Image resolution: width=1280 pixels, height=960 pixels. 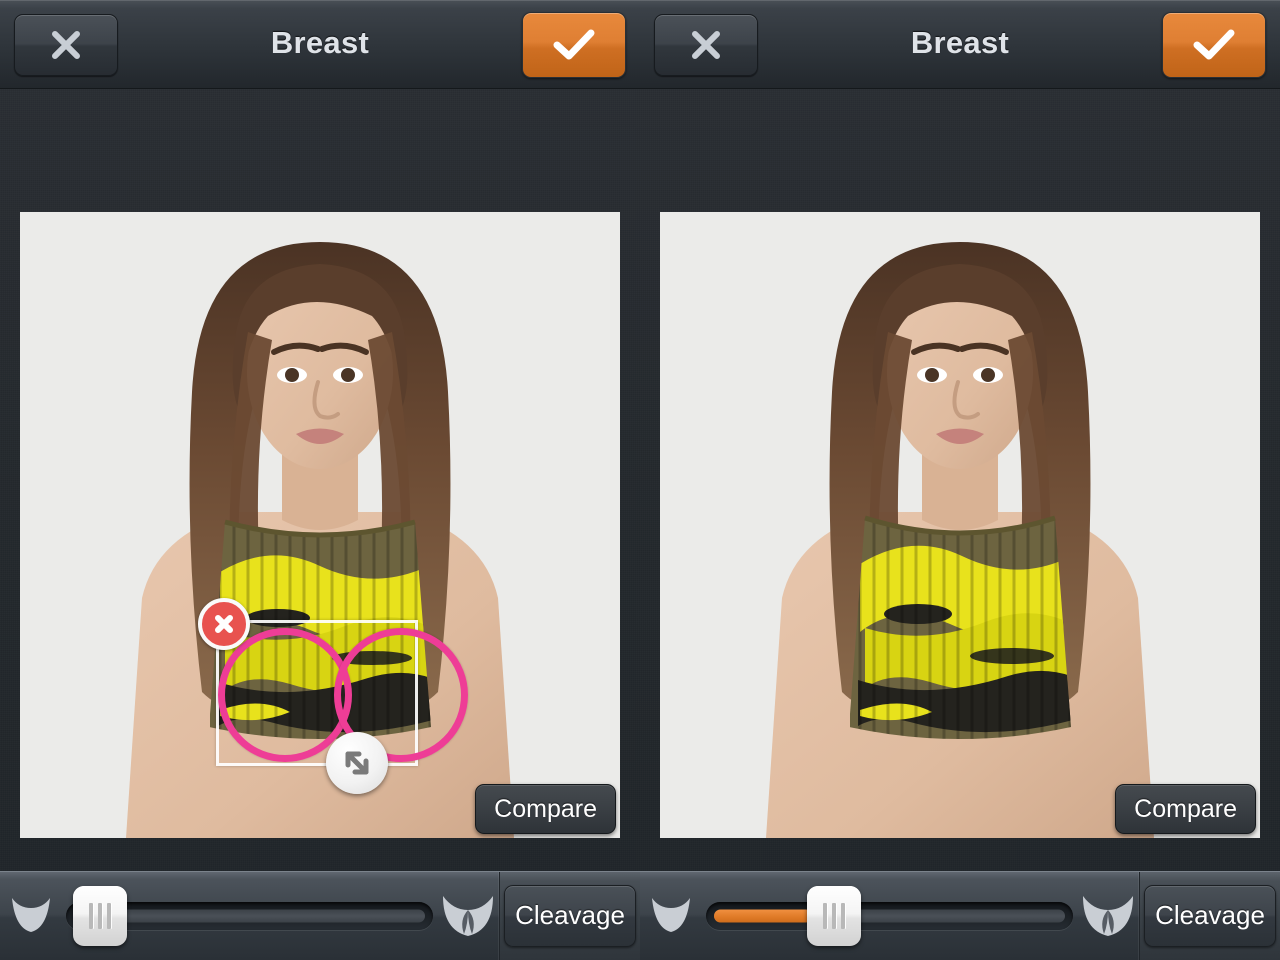 I want to click on resize-diagonal-icon, so click(x=357, y=763).